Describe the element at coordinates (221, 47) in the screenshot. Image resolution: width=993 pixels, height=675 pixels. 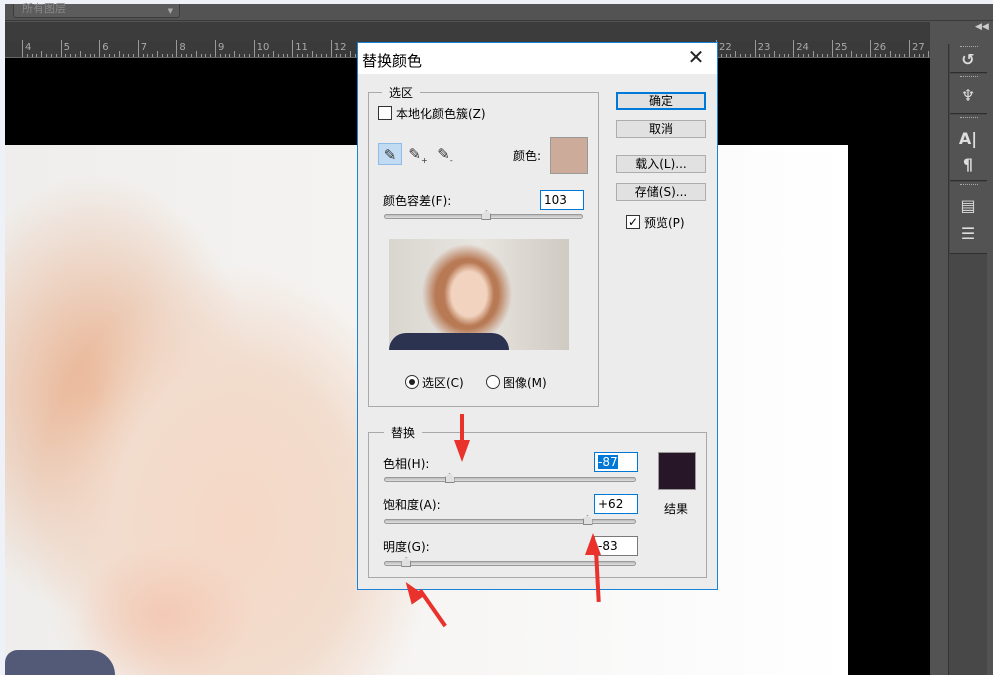
I see `ruler-label: 9` at that location.